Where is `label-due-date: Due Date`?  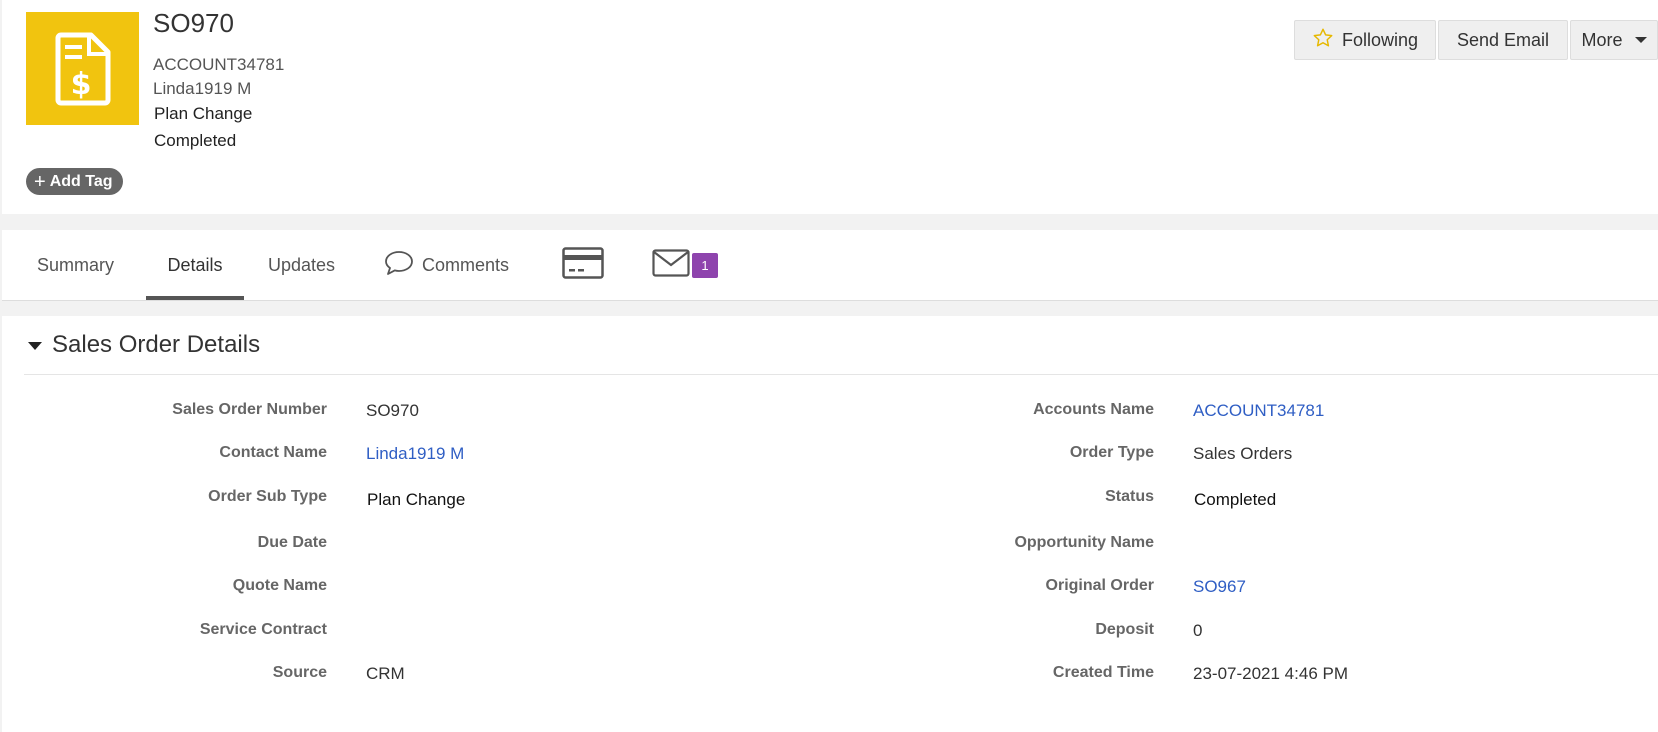 label-due-date: Due Date is located at coordinates (292, 542).